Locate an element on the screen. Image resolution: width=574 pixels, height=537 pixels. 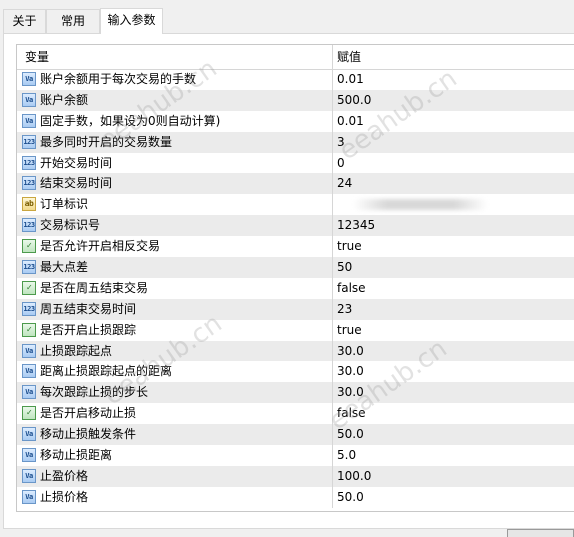
table-row: Va 止损跟踪起点 30.0 is located at coordinates (295, 351).